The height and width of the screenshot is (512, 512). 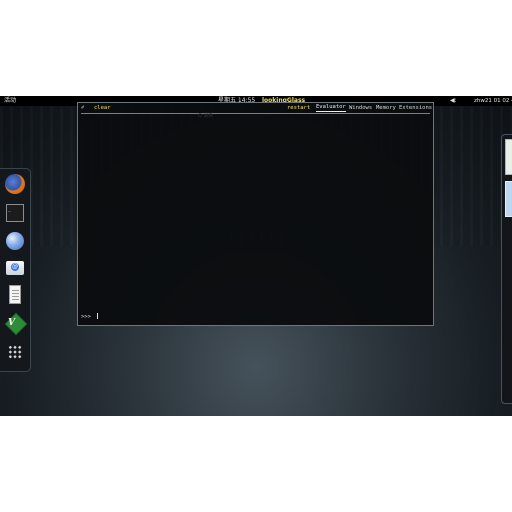 I want to click on text-cursor, so click(x=98, y=316).